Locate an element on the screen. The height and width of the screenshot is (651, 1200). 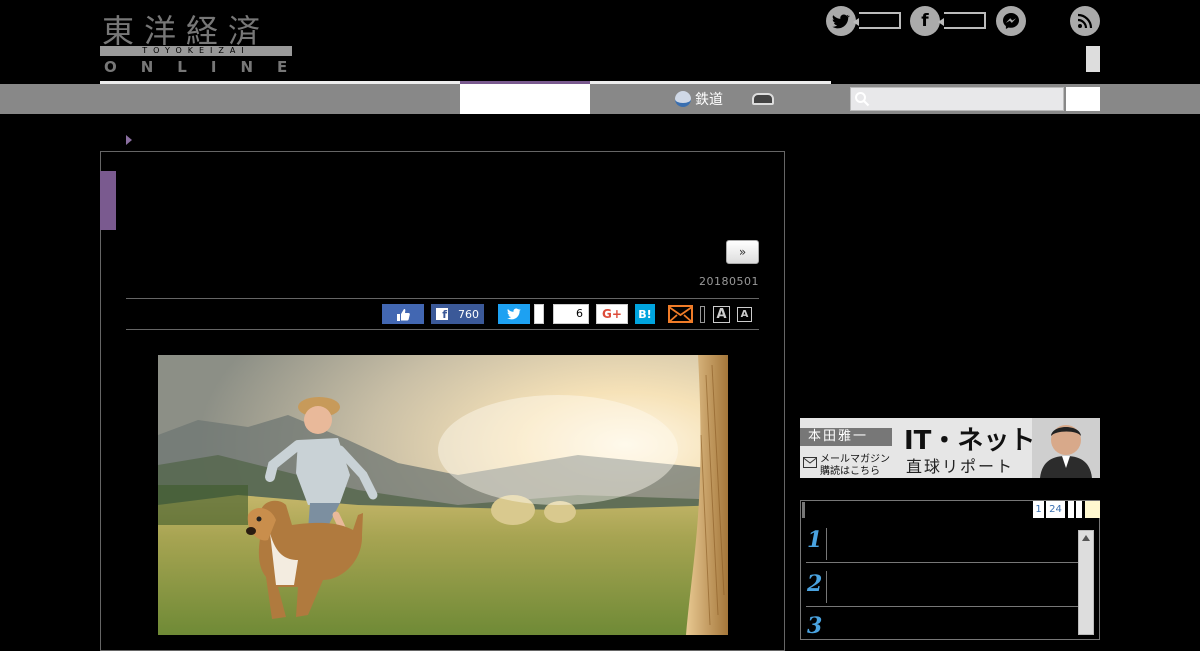
banner-subtitle: 直球リポート is located at coordinates (960, 466).